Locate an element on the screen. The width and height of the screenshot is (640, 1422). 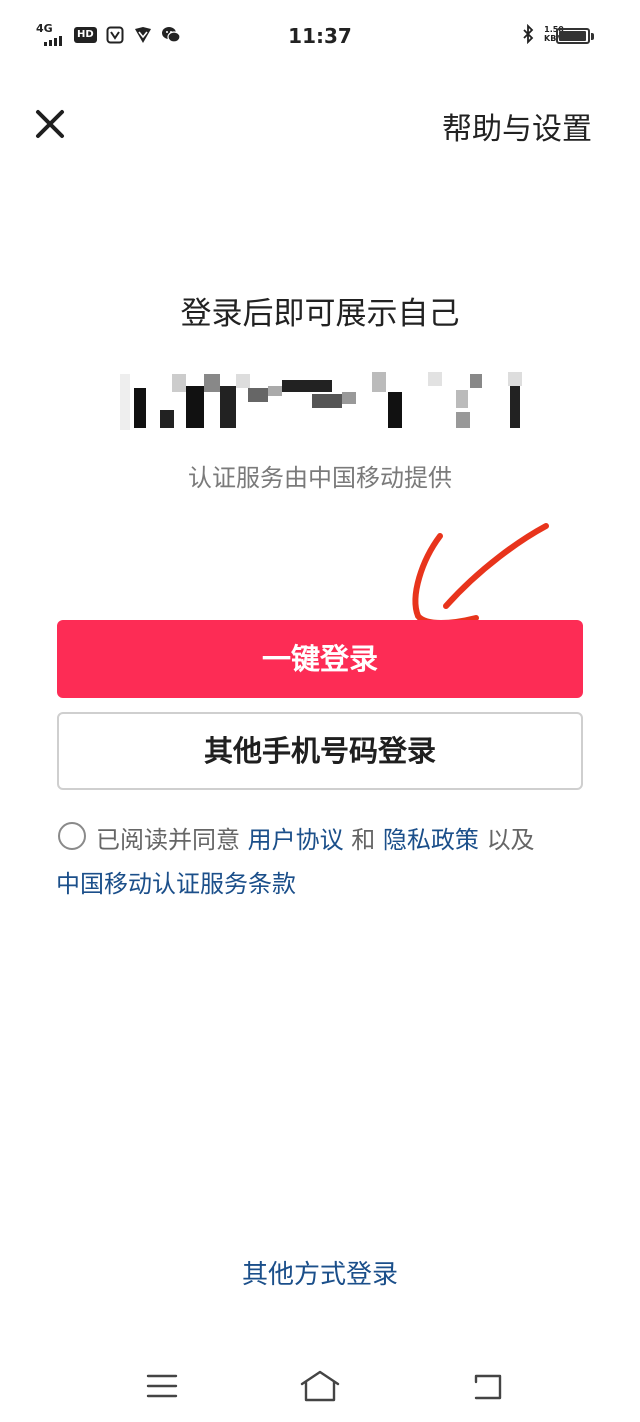
back-icon is located at coordinates (488, 1387).